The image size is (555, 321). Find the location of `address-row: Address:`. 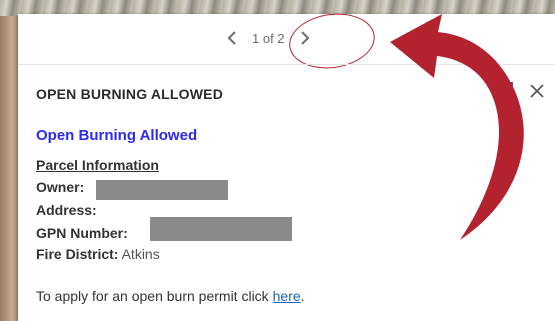

address-row: Address: is located at coordinates (66, 210).